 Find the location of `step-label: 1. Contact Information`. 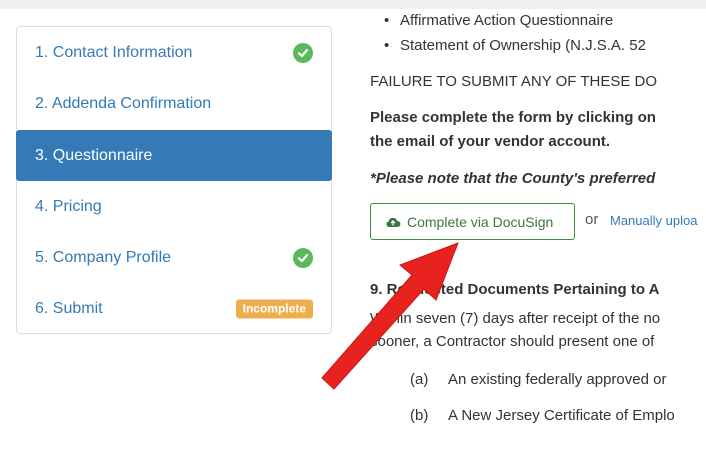

step-label: 1. Contact Information is located at coordinates (114, 52).